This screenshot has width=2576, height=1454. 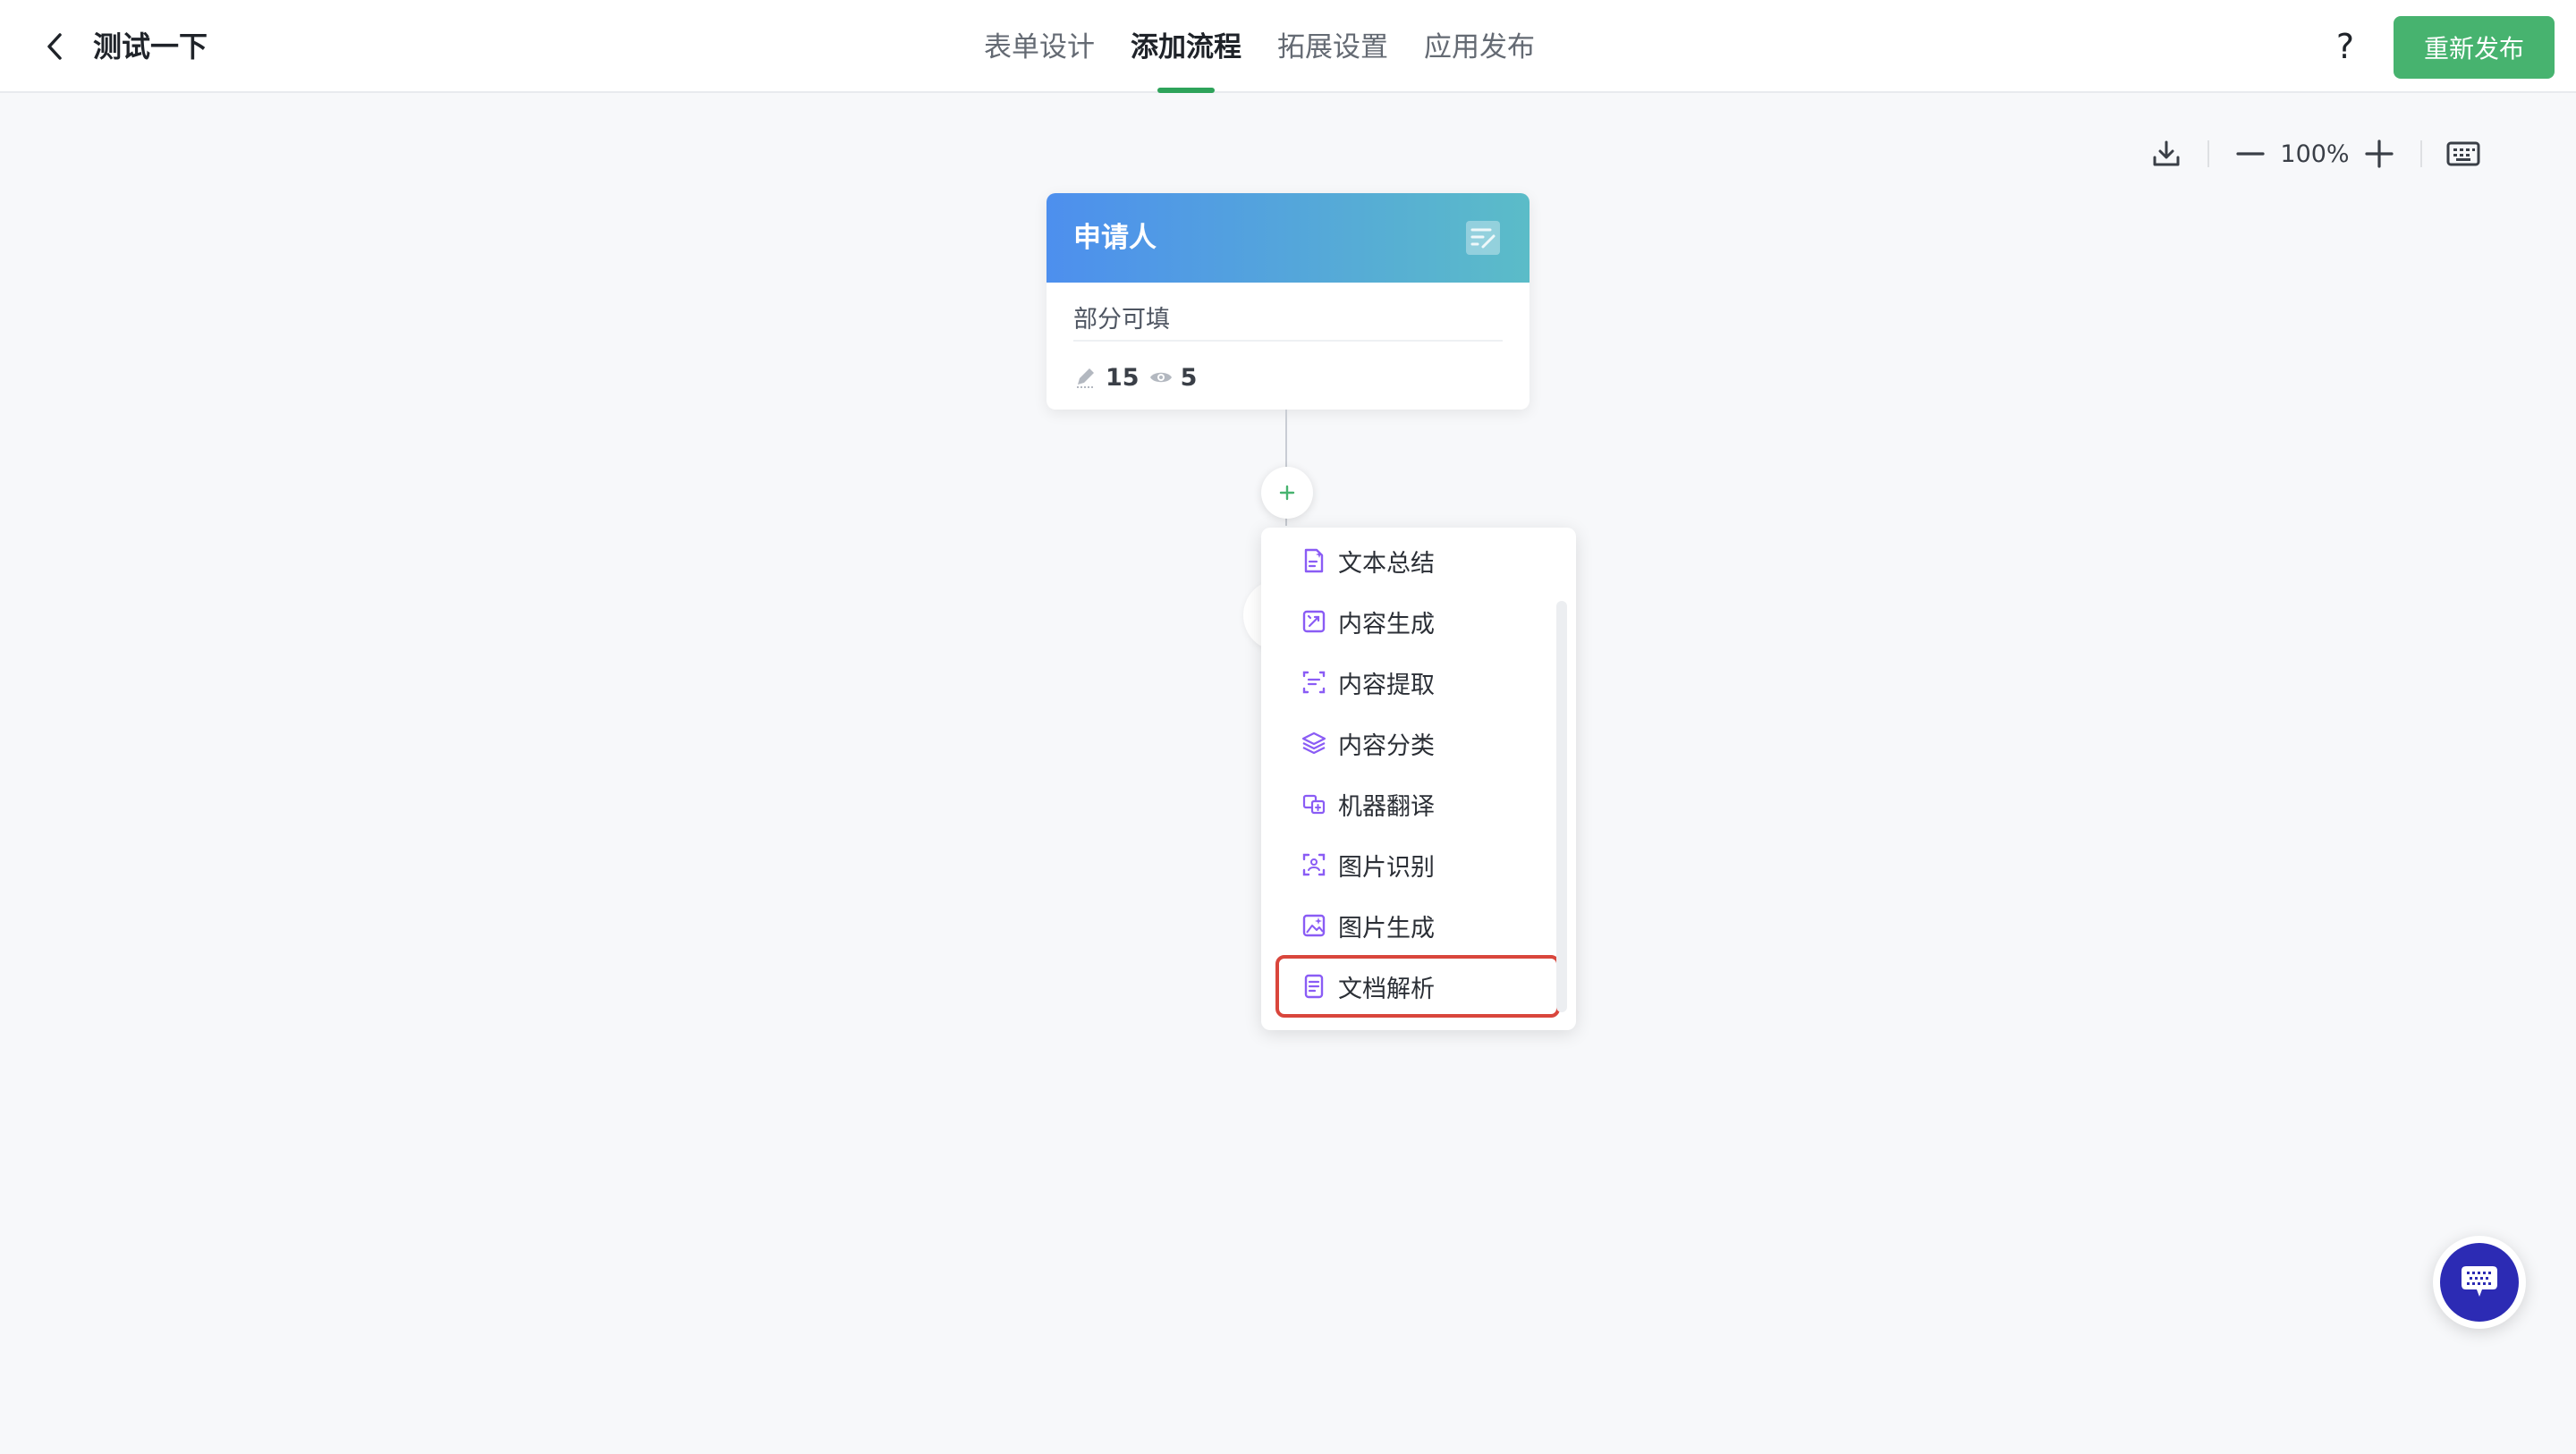 What do you see at coordinates (1314, 986) in the screenshot?
I see `document-parse-icon` at bounding box center [1314, 986].